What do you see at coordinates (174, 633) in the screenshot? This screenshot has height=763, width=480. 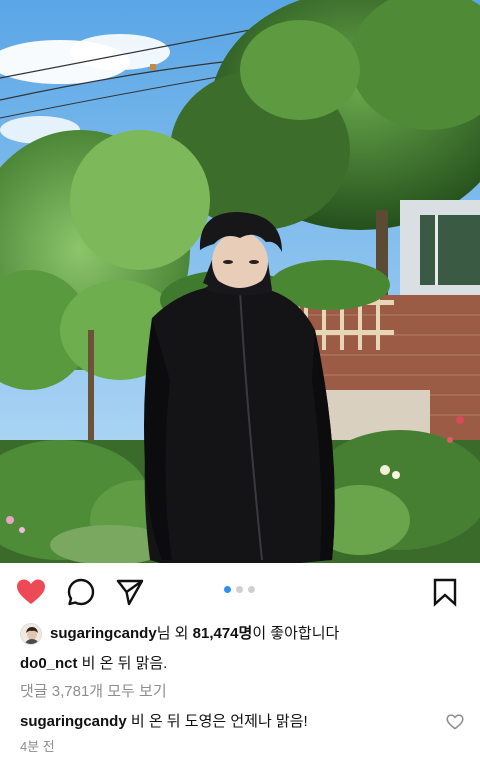 I see `likes-middle-text: 님 외` at bounding box center [174, 633].